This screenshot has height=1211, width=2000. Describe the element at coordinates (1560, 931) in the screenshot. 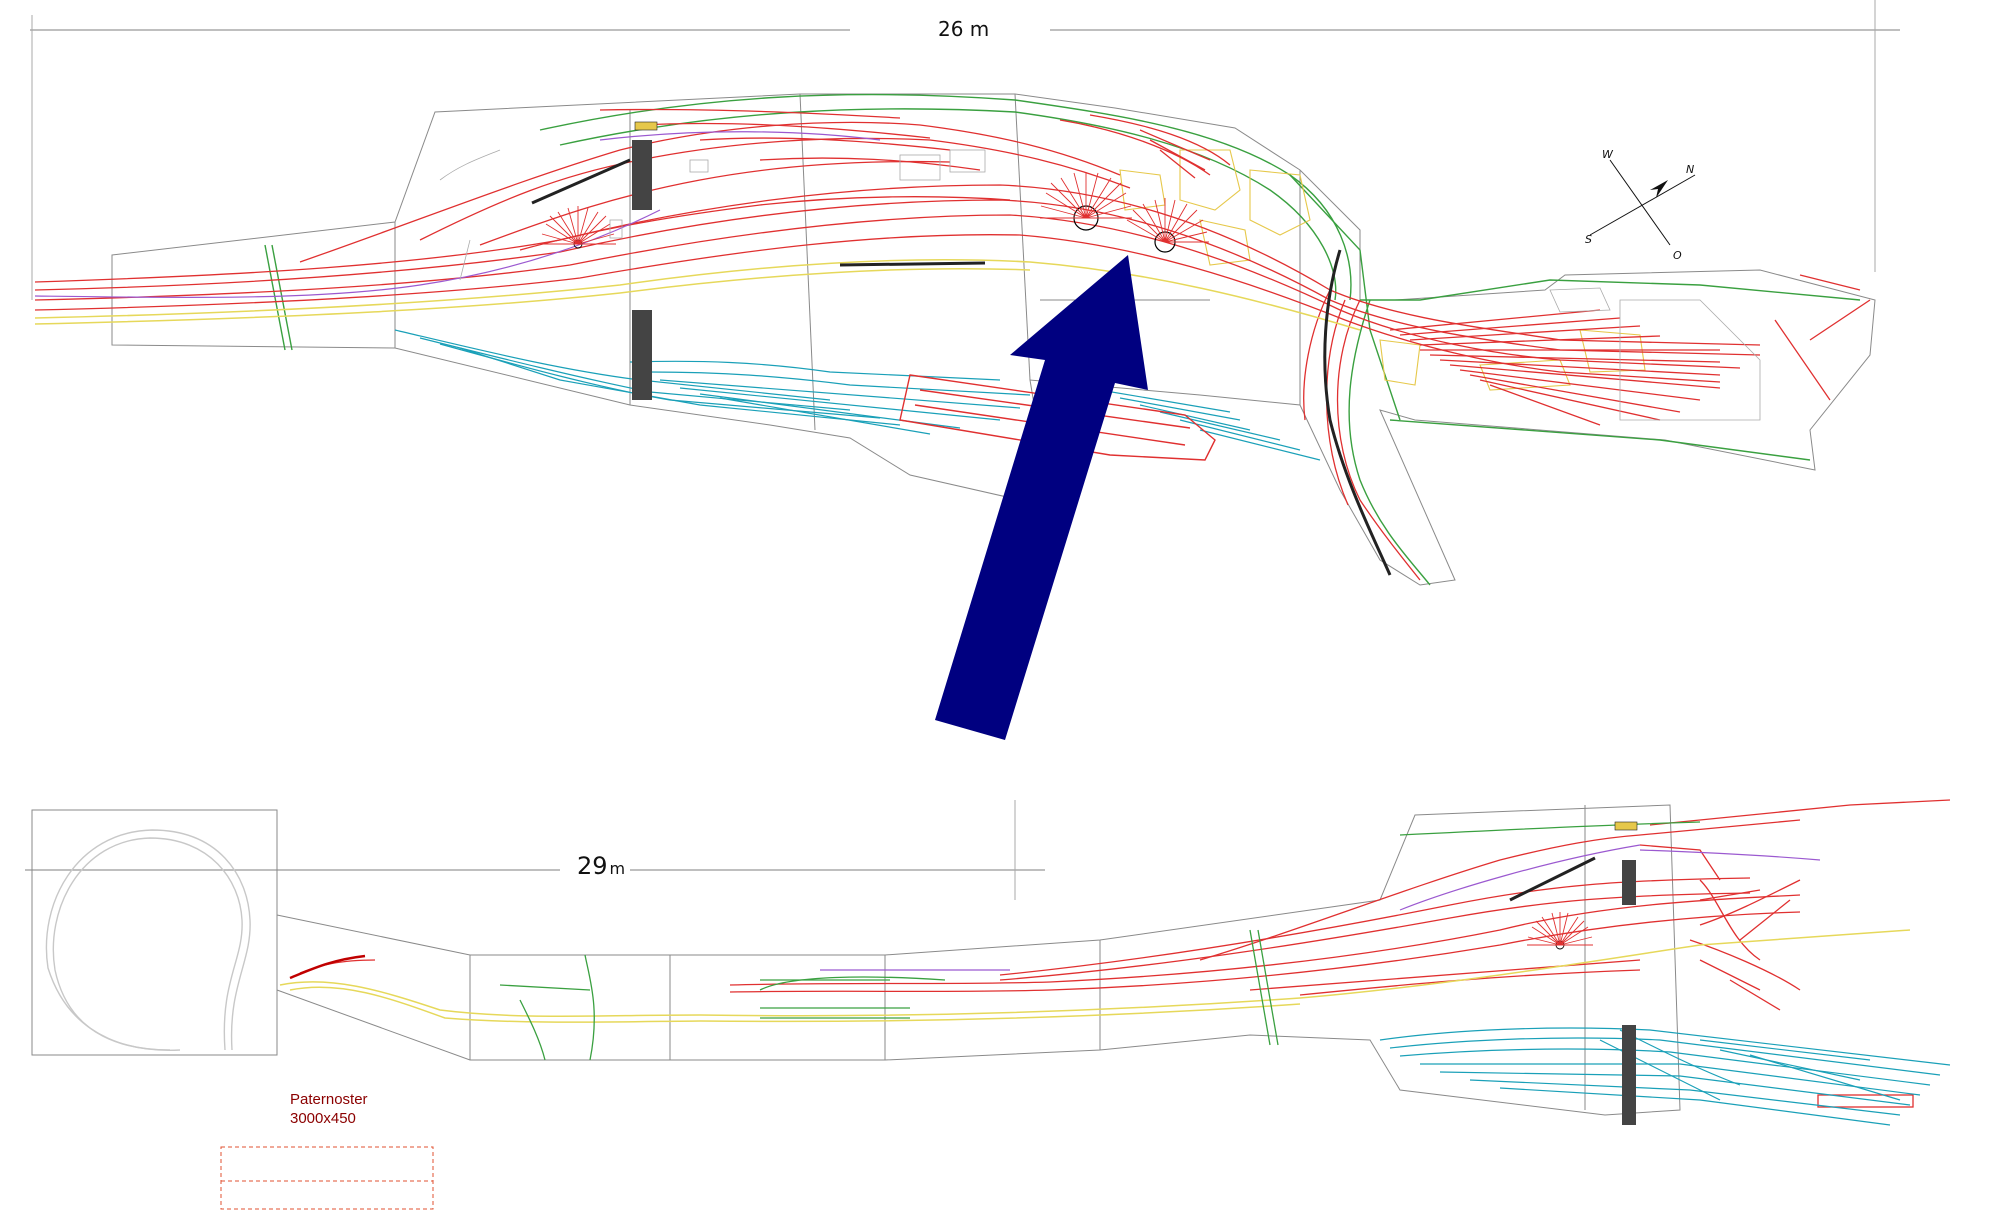

I see `bottom-turntable` at that location.